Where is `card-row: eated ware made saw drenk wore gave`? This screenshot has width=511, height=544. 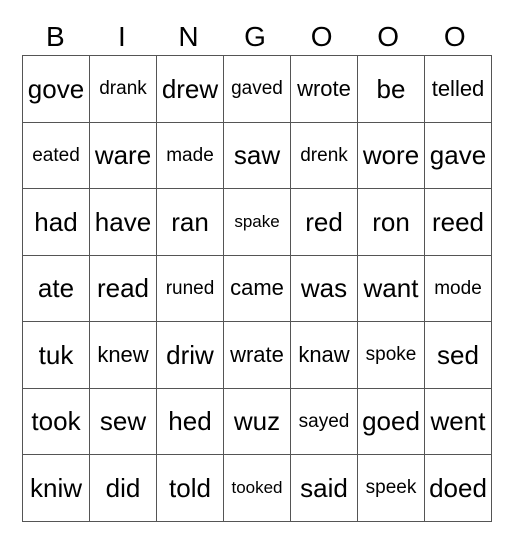
card-row: eated ware made saw drenk wore gave is located at coordinates (257, 155).